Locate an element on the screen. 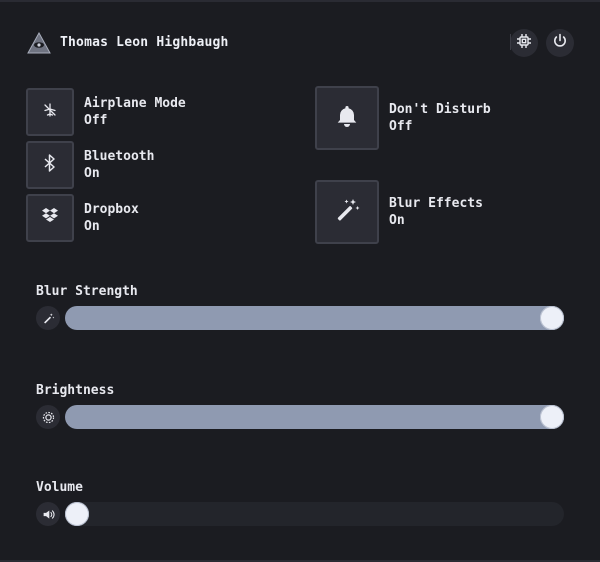 This screenshot has width=600, height=562. cpu-button is located at coordinates (524, 43).